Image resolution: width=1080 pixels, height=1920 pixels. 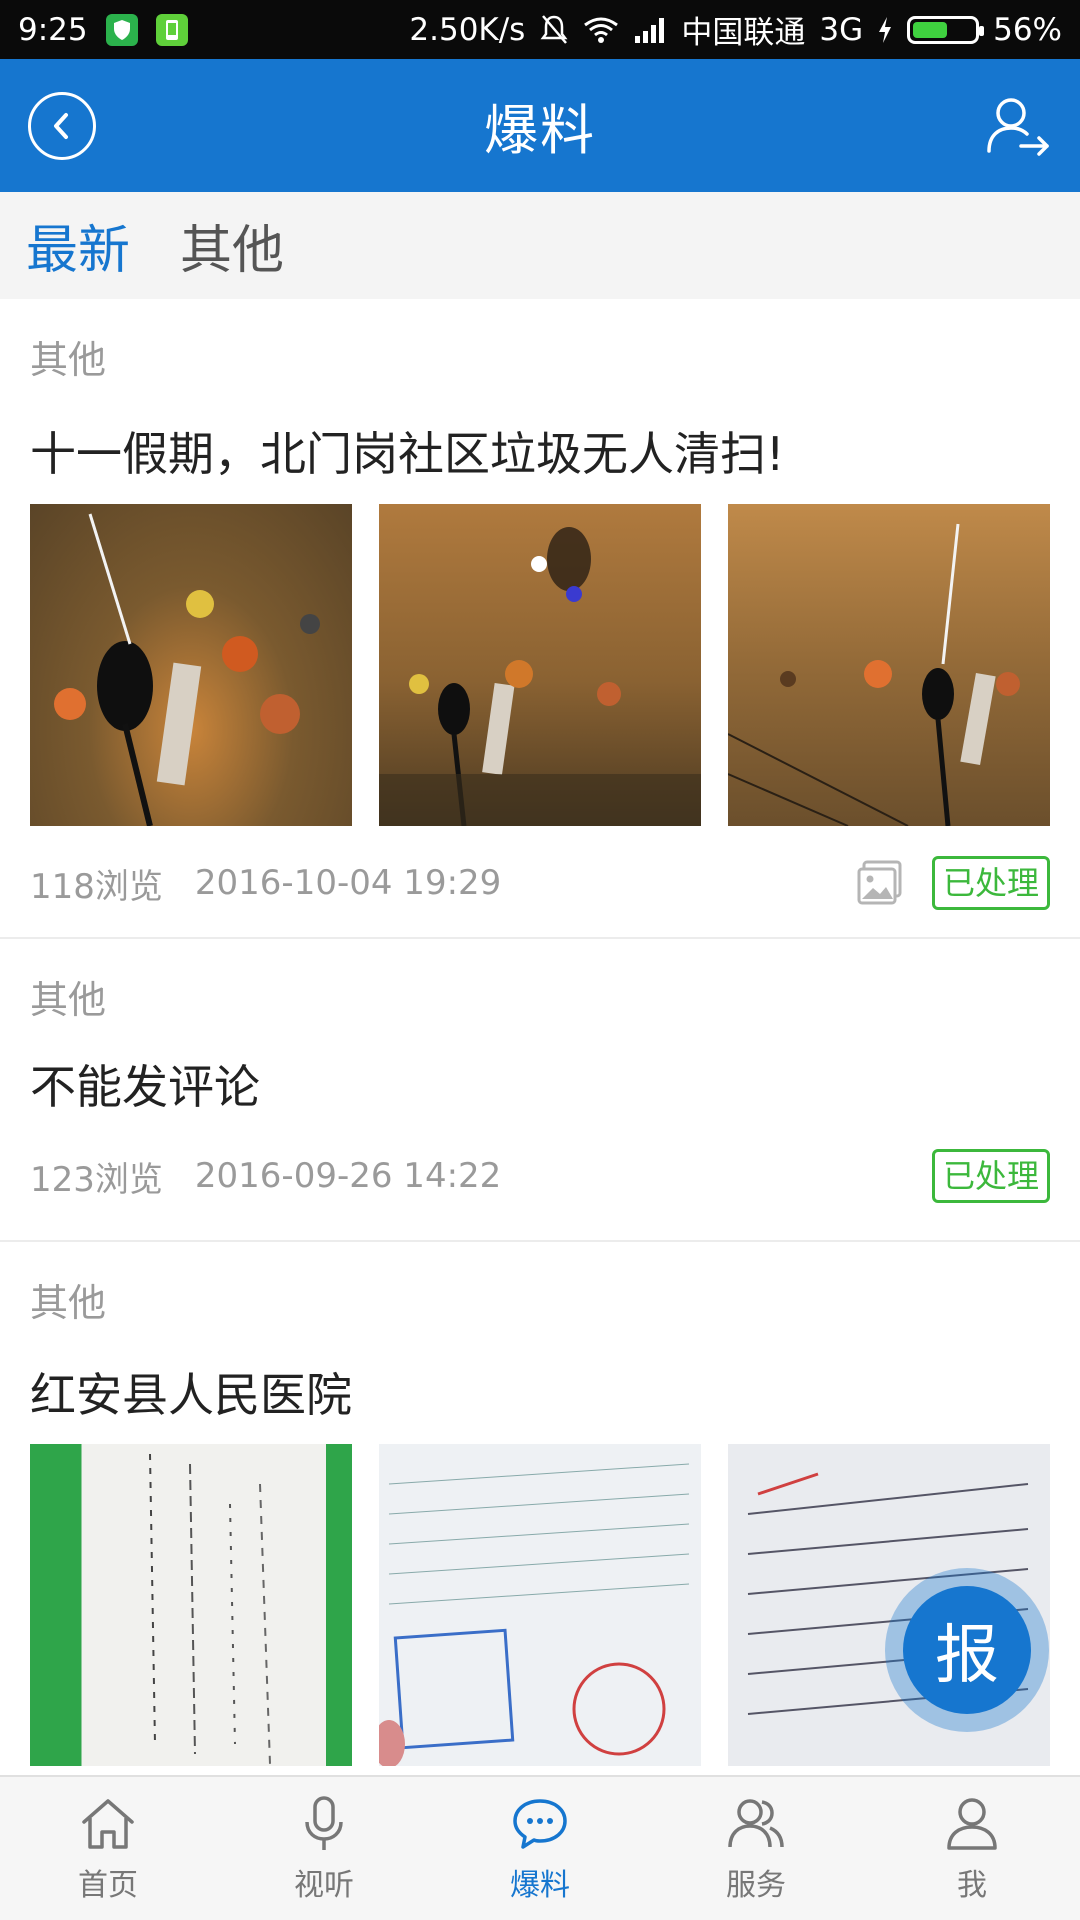 What do you see at coordinates (121, 29) in the screenshot?
I see `shield-icon` at bounding box center [121, 29].